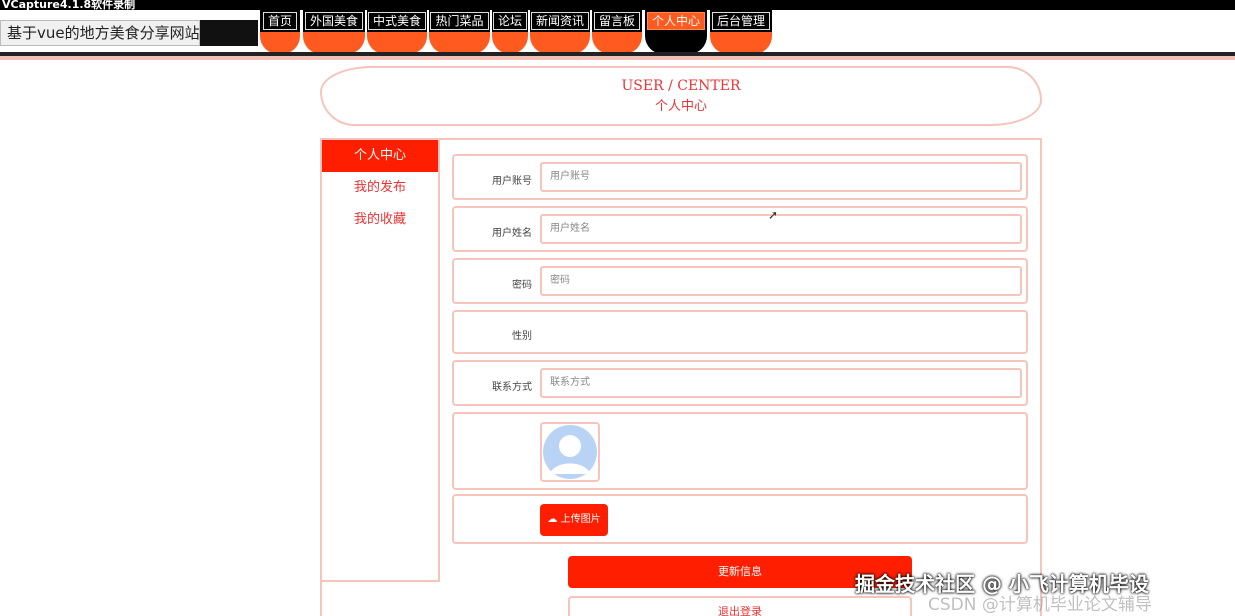  I want to click on sidebar: 个人中心 我的发布 我的收藏, so click(381, 361).